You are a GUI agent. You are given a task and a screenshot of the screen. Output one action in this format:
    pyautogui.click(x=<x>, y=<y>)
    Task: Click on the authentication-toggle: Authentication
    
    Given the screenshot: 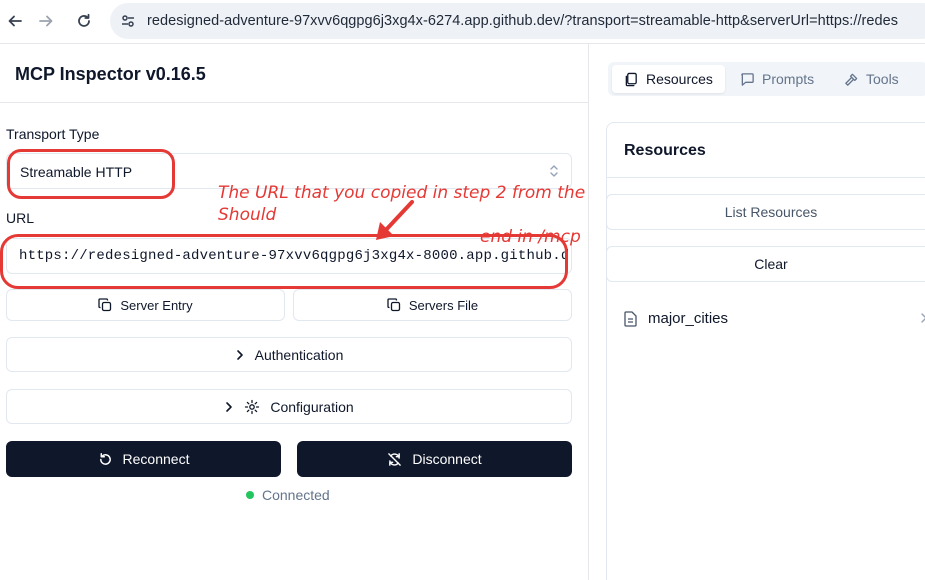 What is the action you would take?
    pyautogui.click(x=289, y=354)
    